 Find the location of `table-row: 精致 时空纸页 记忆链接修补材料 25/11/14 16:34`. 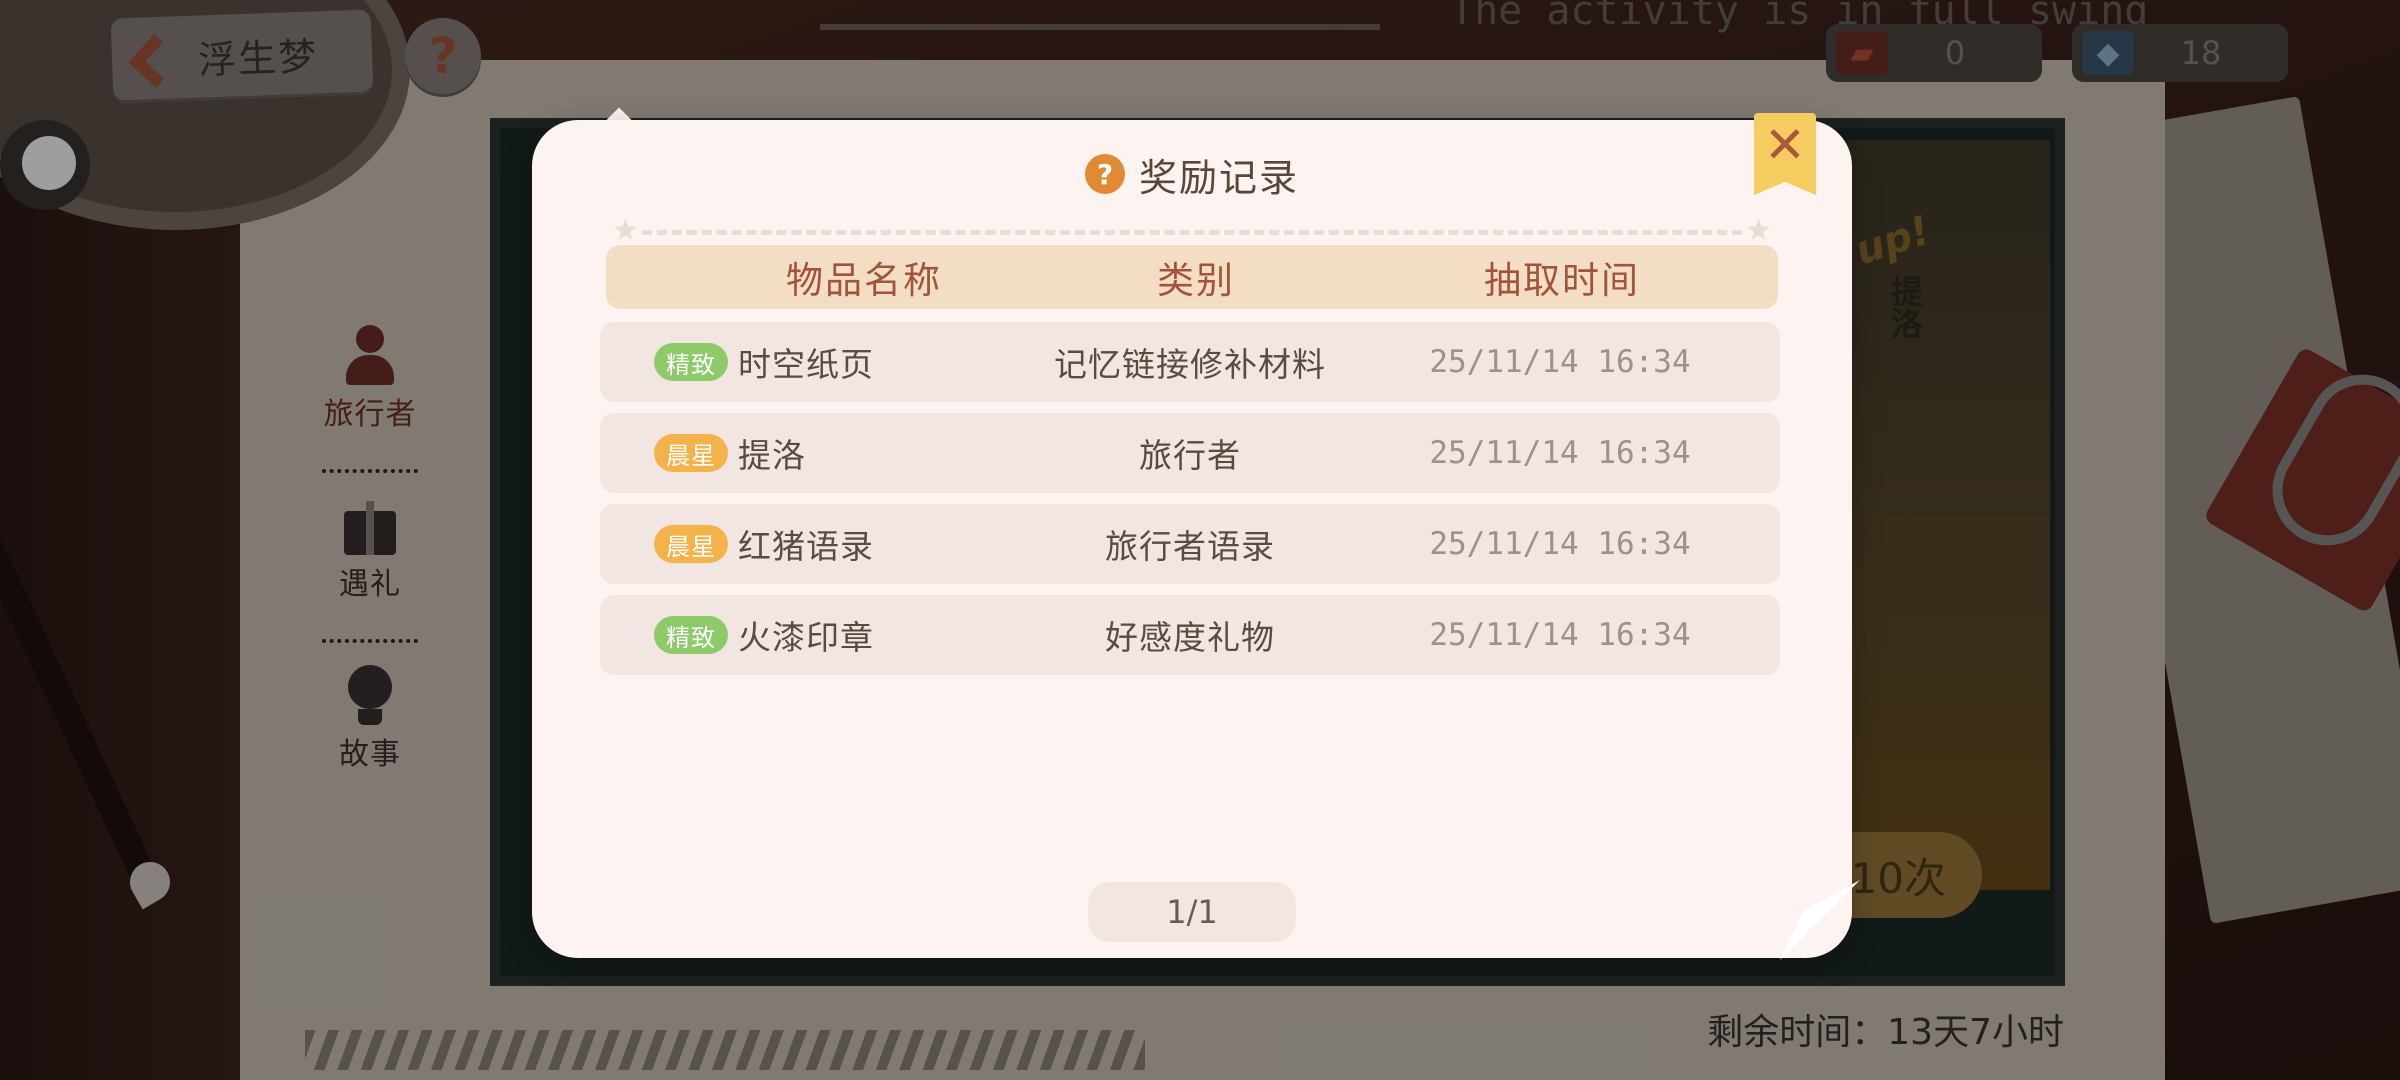

table-row: 精致 时空纸页 记忆链接修补材料 25/11/14 16:34 is located at coordinates (1190, 362).